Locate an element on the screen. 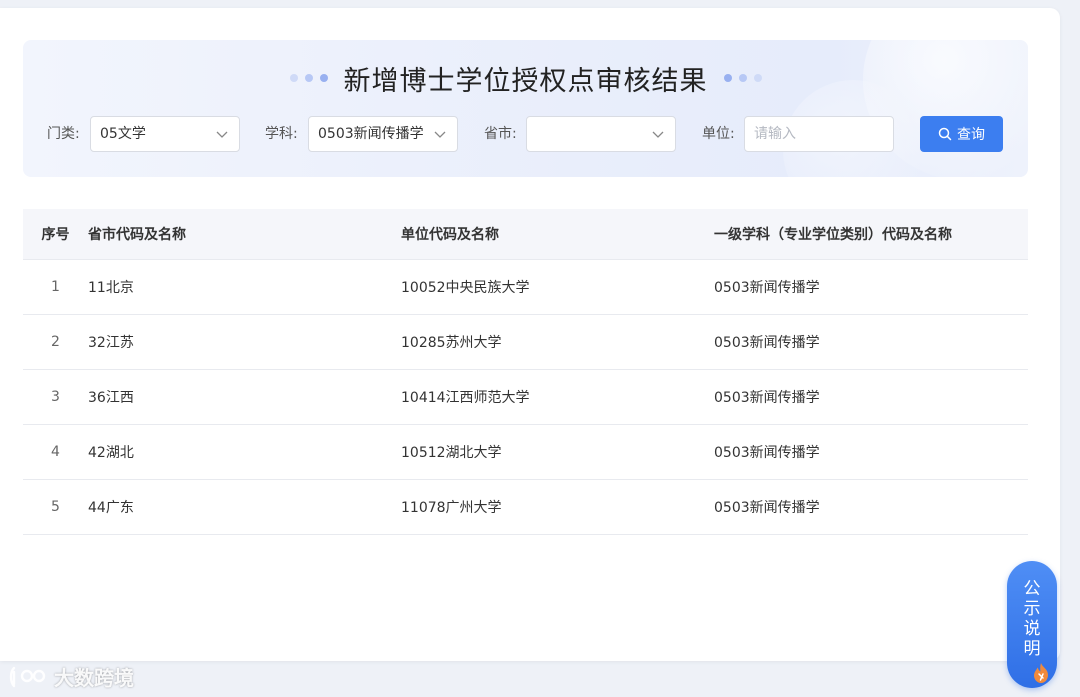 The width and height of the screenshot is (1080, 697). unit-input: 请输入 is located at coordinates (819, 134).